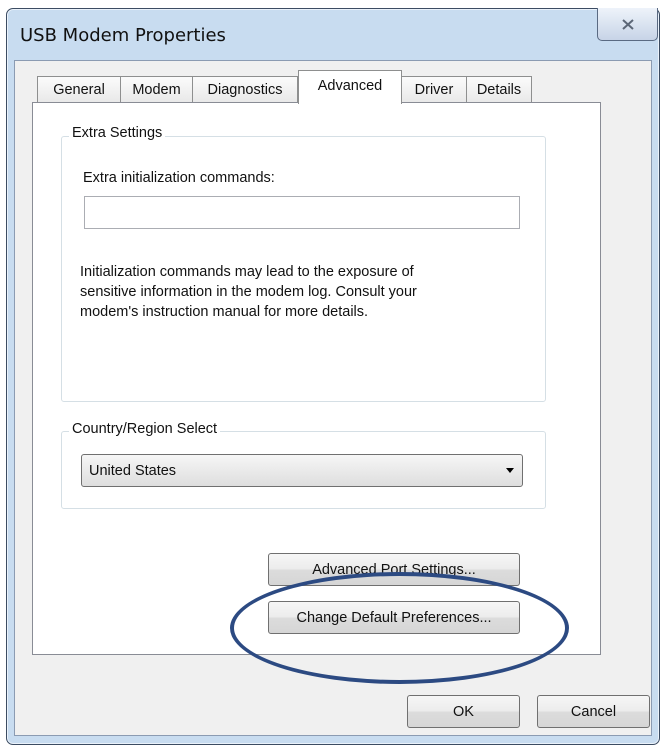 This screenshot has width=669, height=751. I want to click on tab-label: General, so click(79, 90).